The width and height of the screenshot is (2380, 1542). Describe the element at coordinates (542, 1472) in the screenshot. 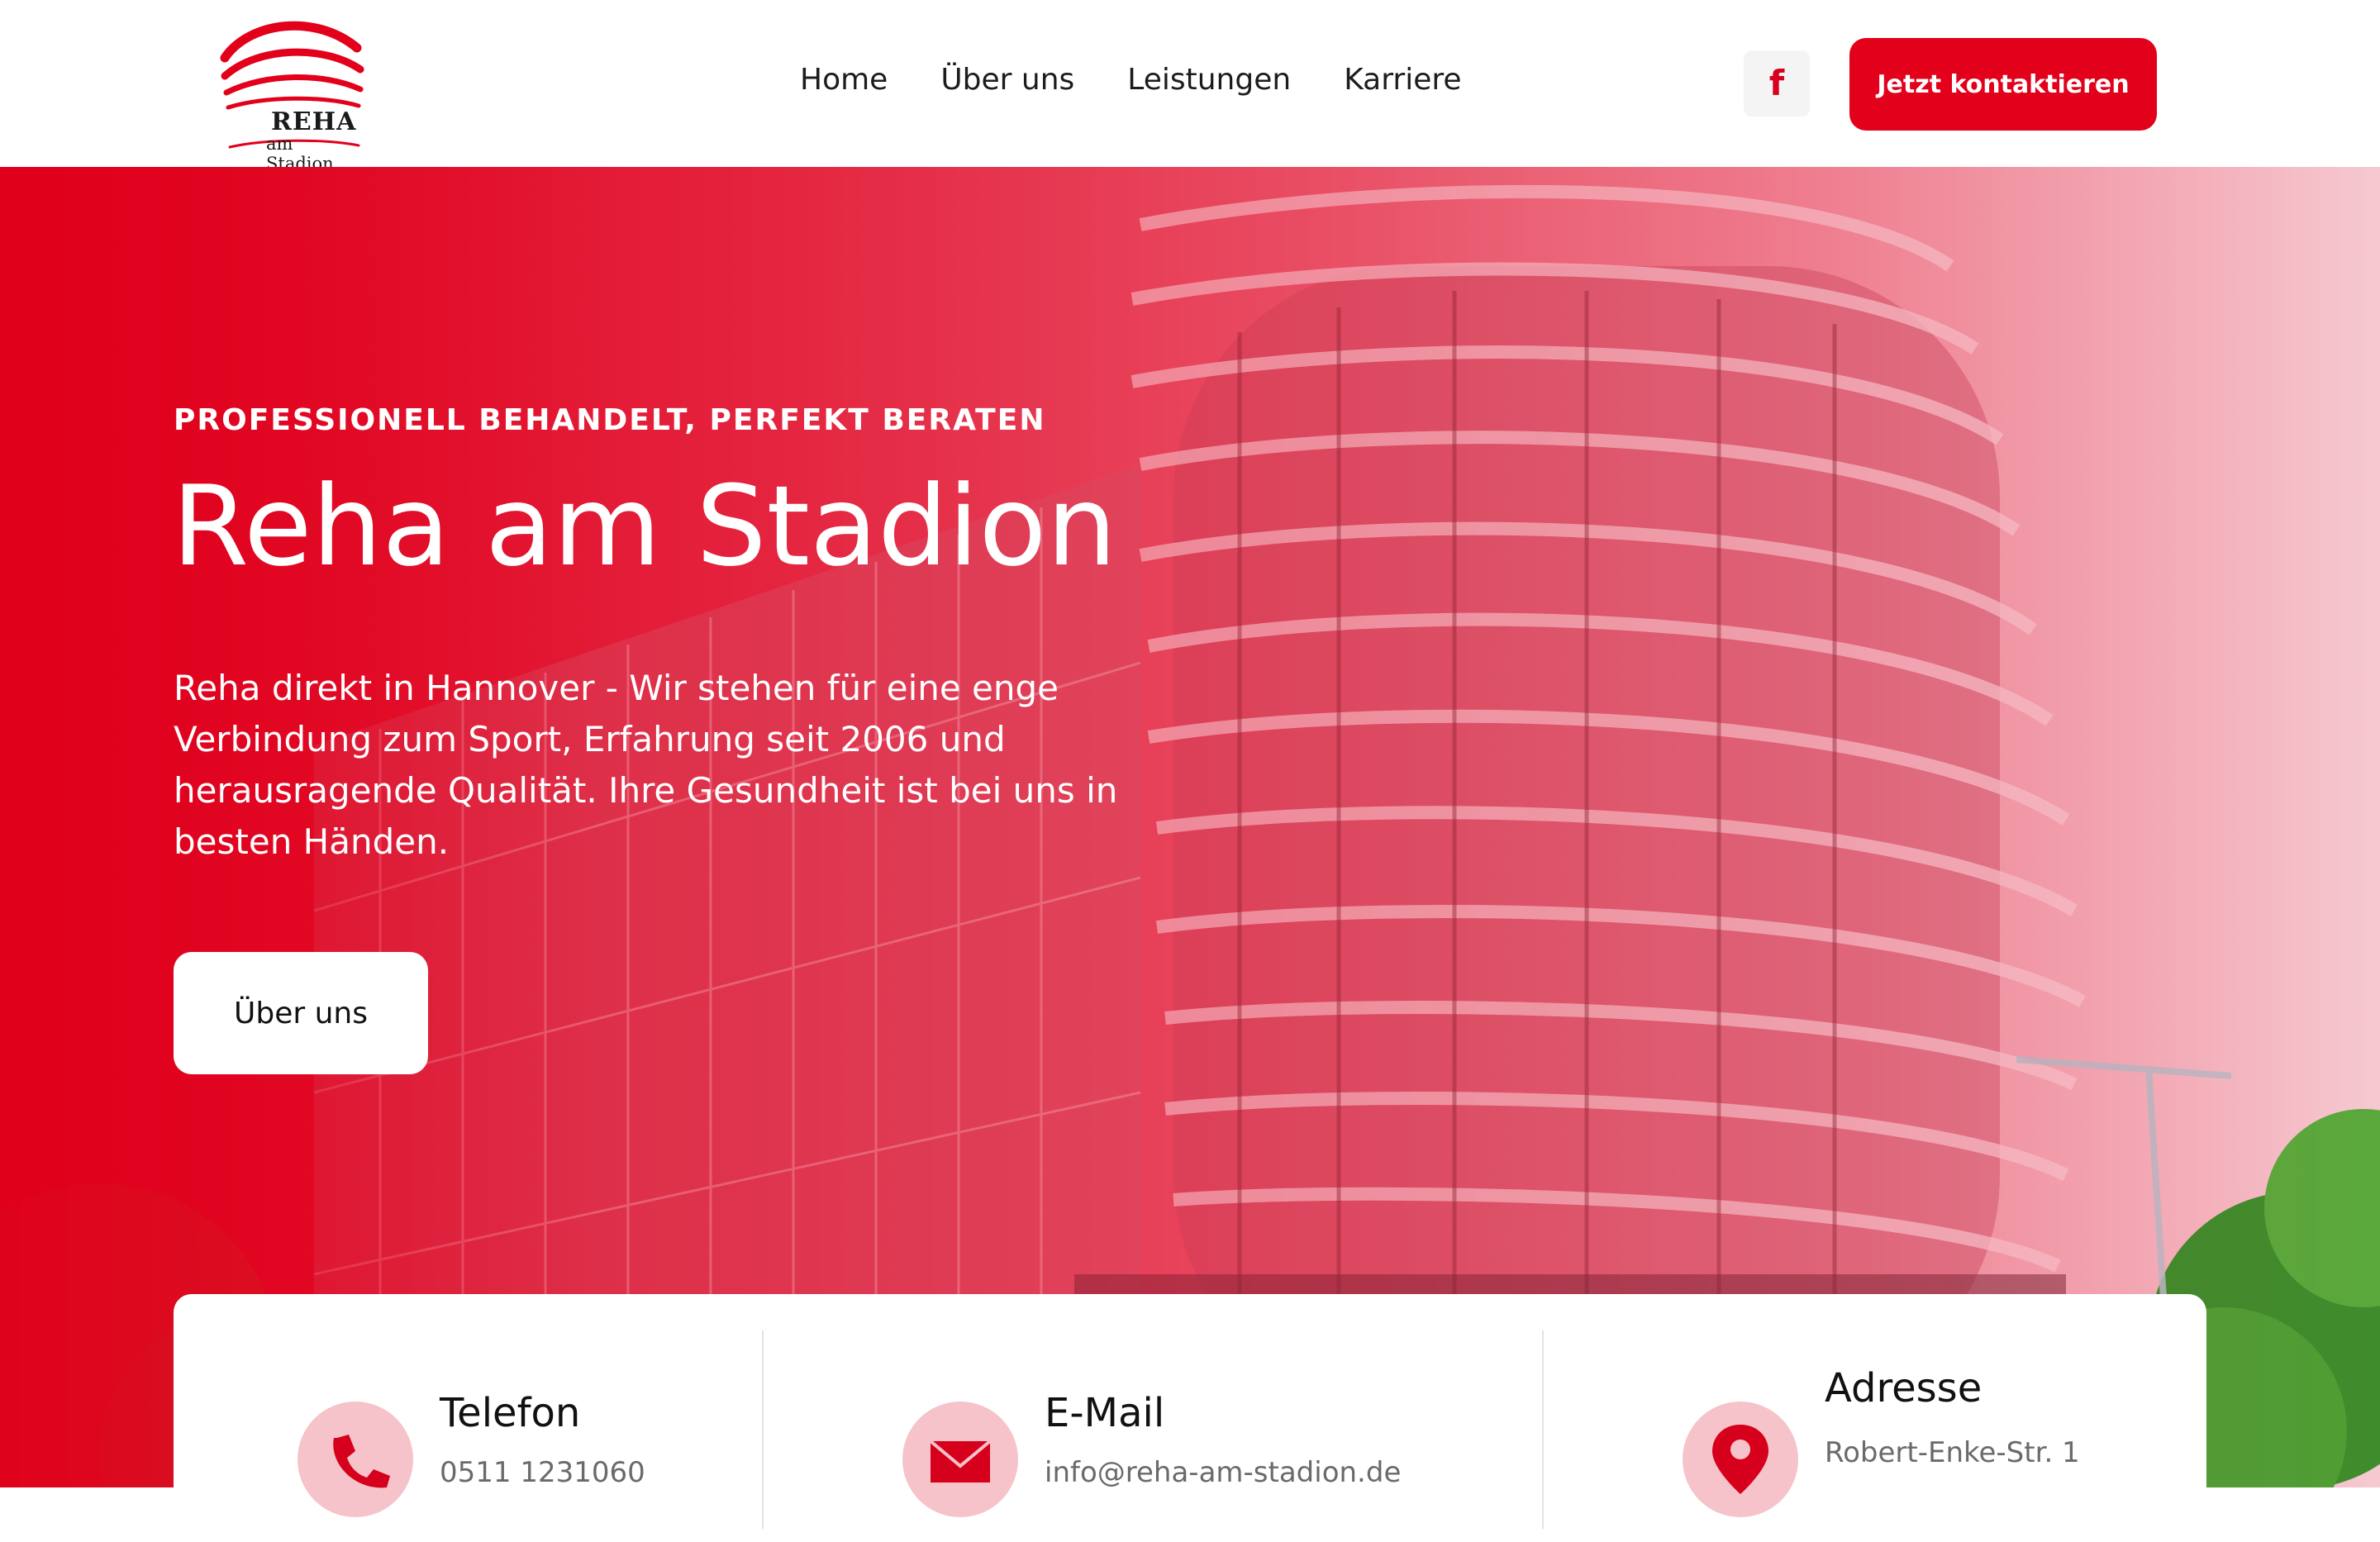

I see `contact-phone-value: 0511 1231060` at that location.